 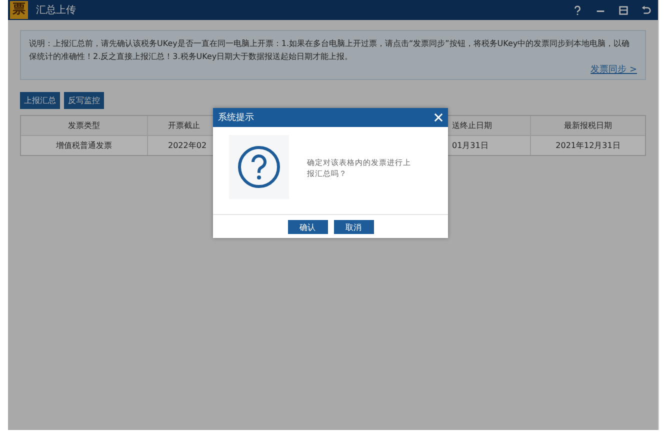 What do you see at coordinates (84, 125) in the screenshot?
I see `column-header: 发票类型` at bounding box center [84, 125].